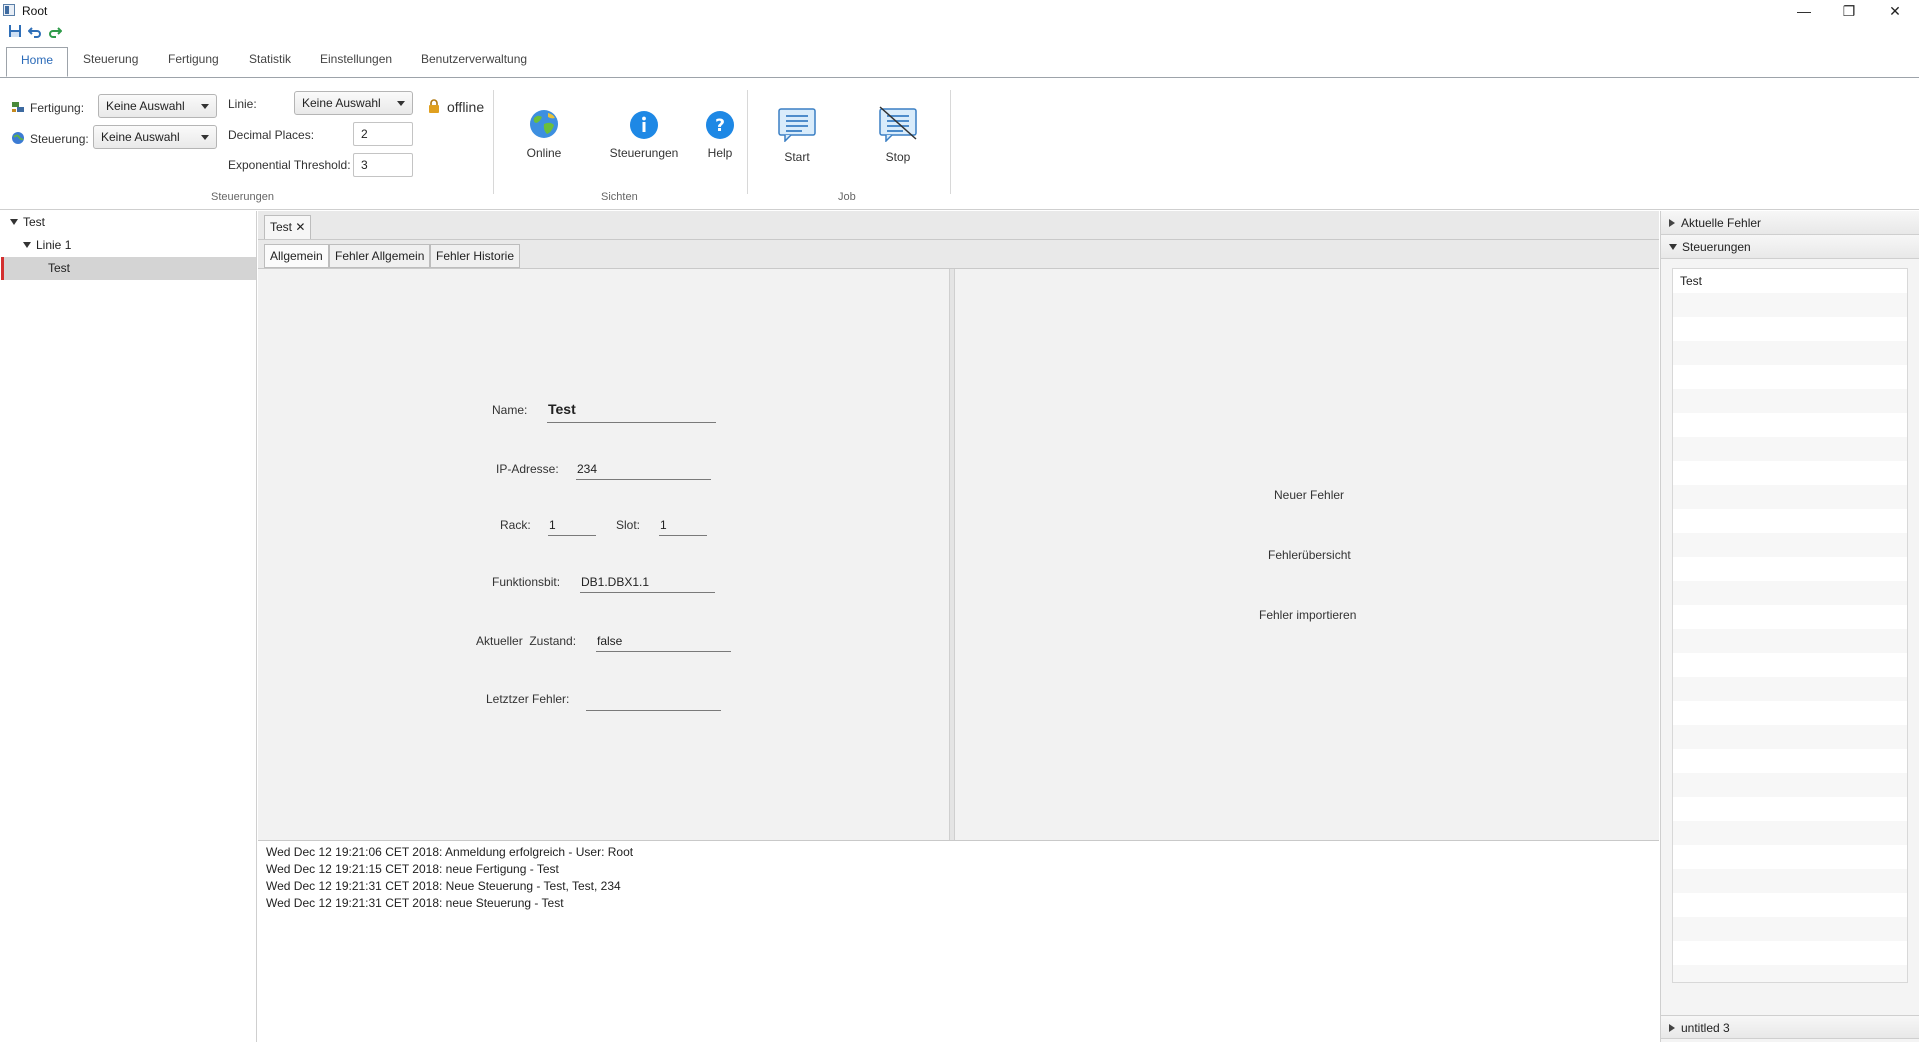 Image resolution: width=1919 pixels, height=1043 pixels. Describe the element at coordinates (271, 135) in the screenshot. I see `decimal-places-label: Decimal Places:` at that location.